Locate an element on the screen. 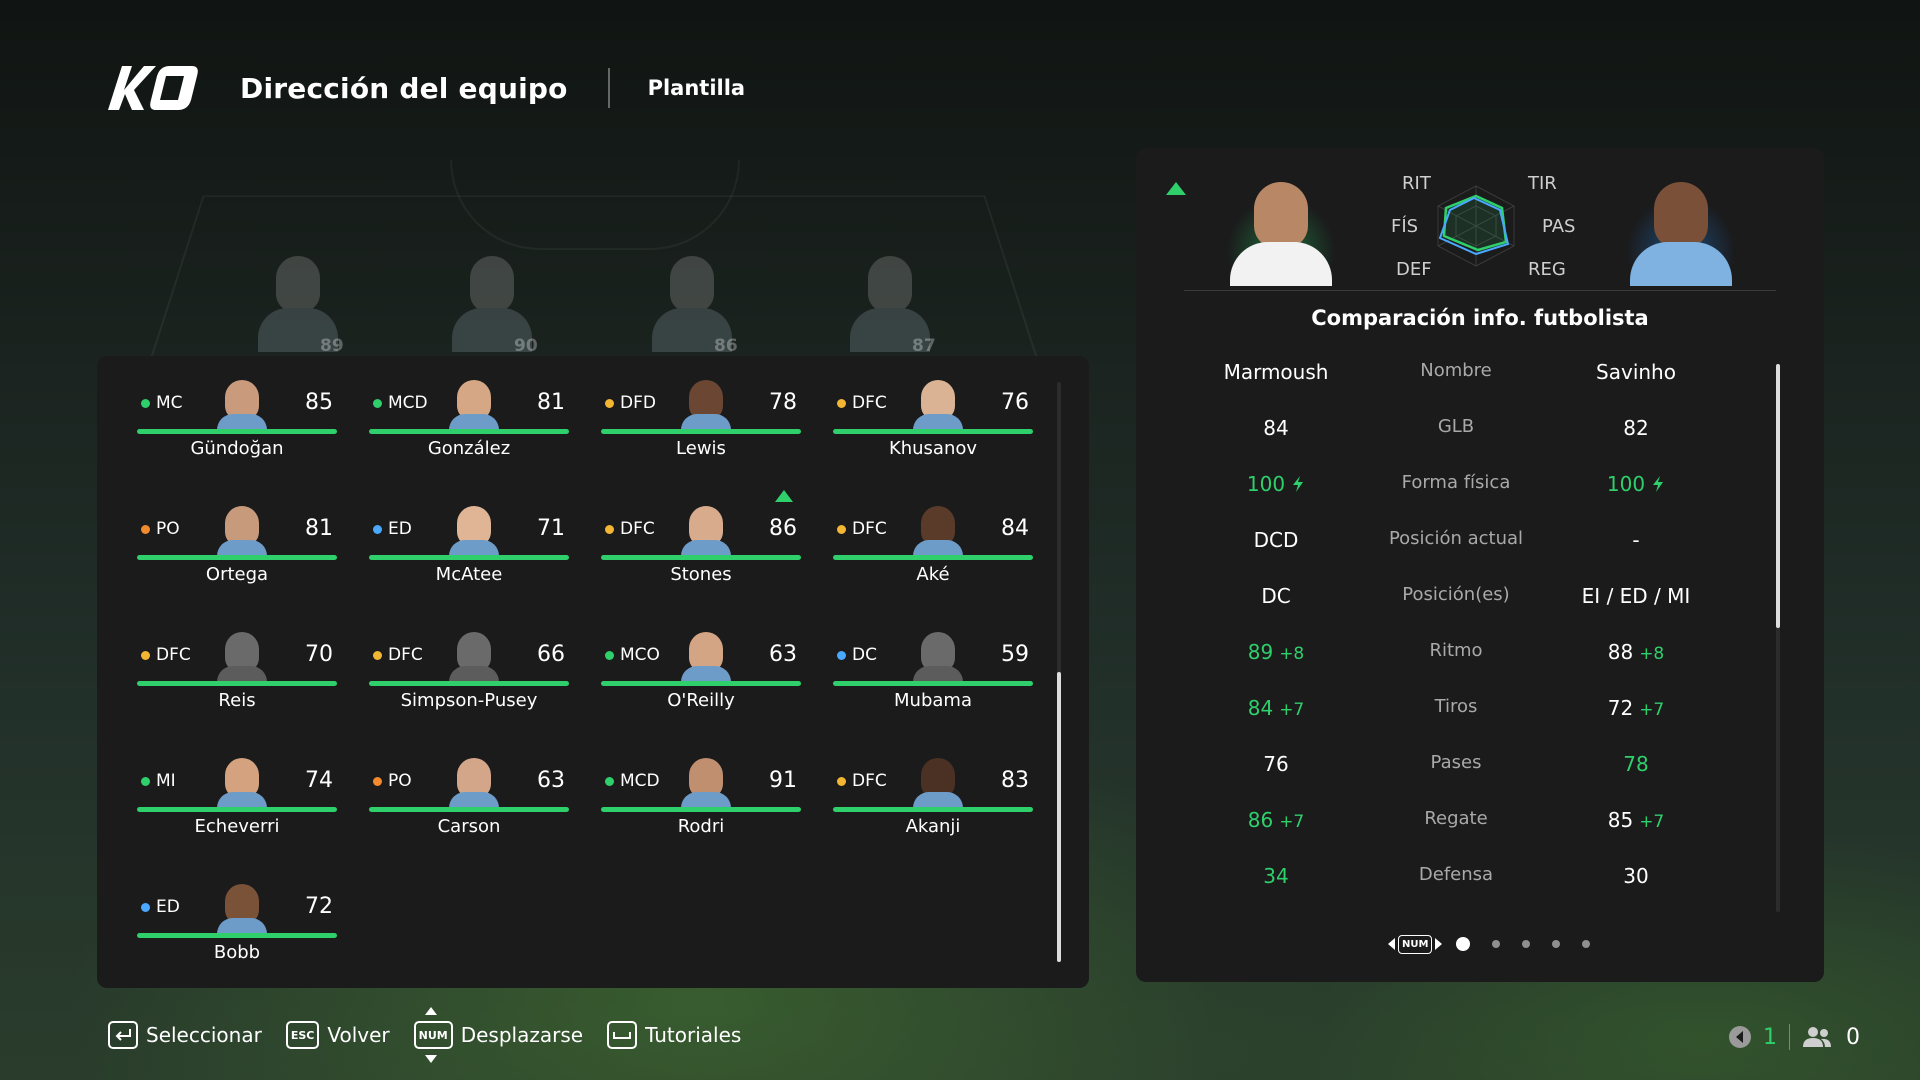 The height and width of the screenshot is (1080, 1920). player-rating: 84 is located at coordinates (1015, 528).